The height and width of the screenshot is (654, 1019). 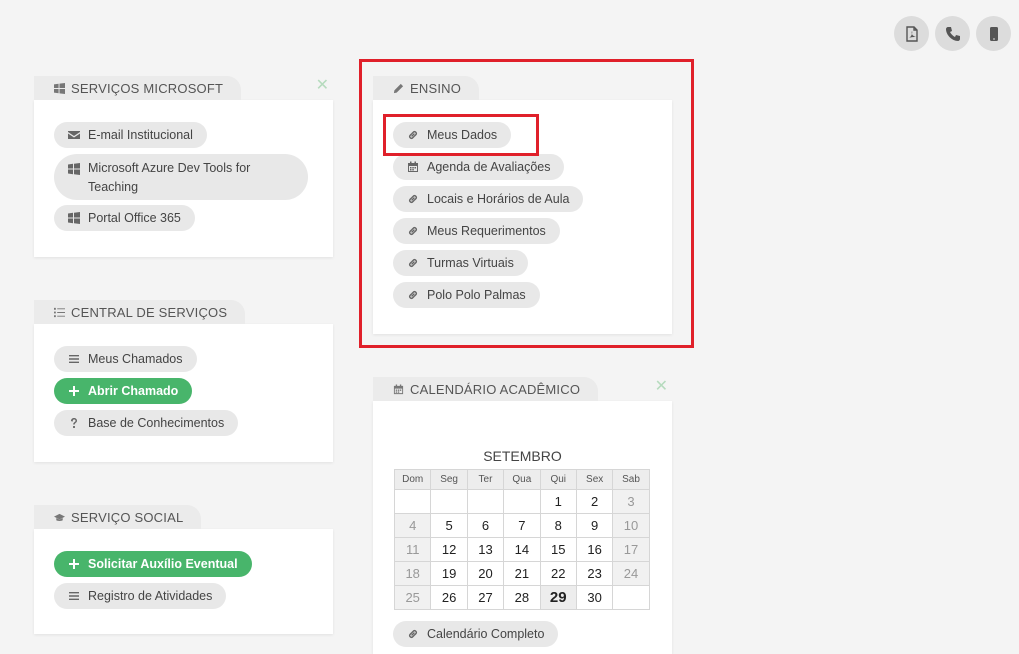 What do you see at coordinates (558, 479) in the screenshot?
I see `weekday-header: Qui` at bounding box center [558, 479].